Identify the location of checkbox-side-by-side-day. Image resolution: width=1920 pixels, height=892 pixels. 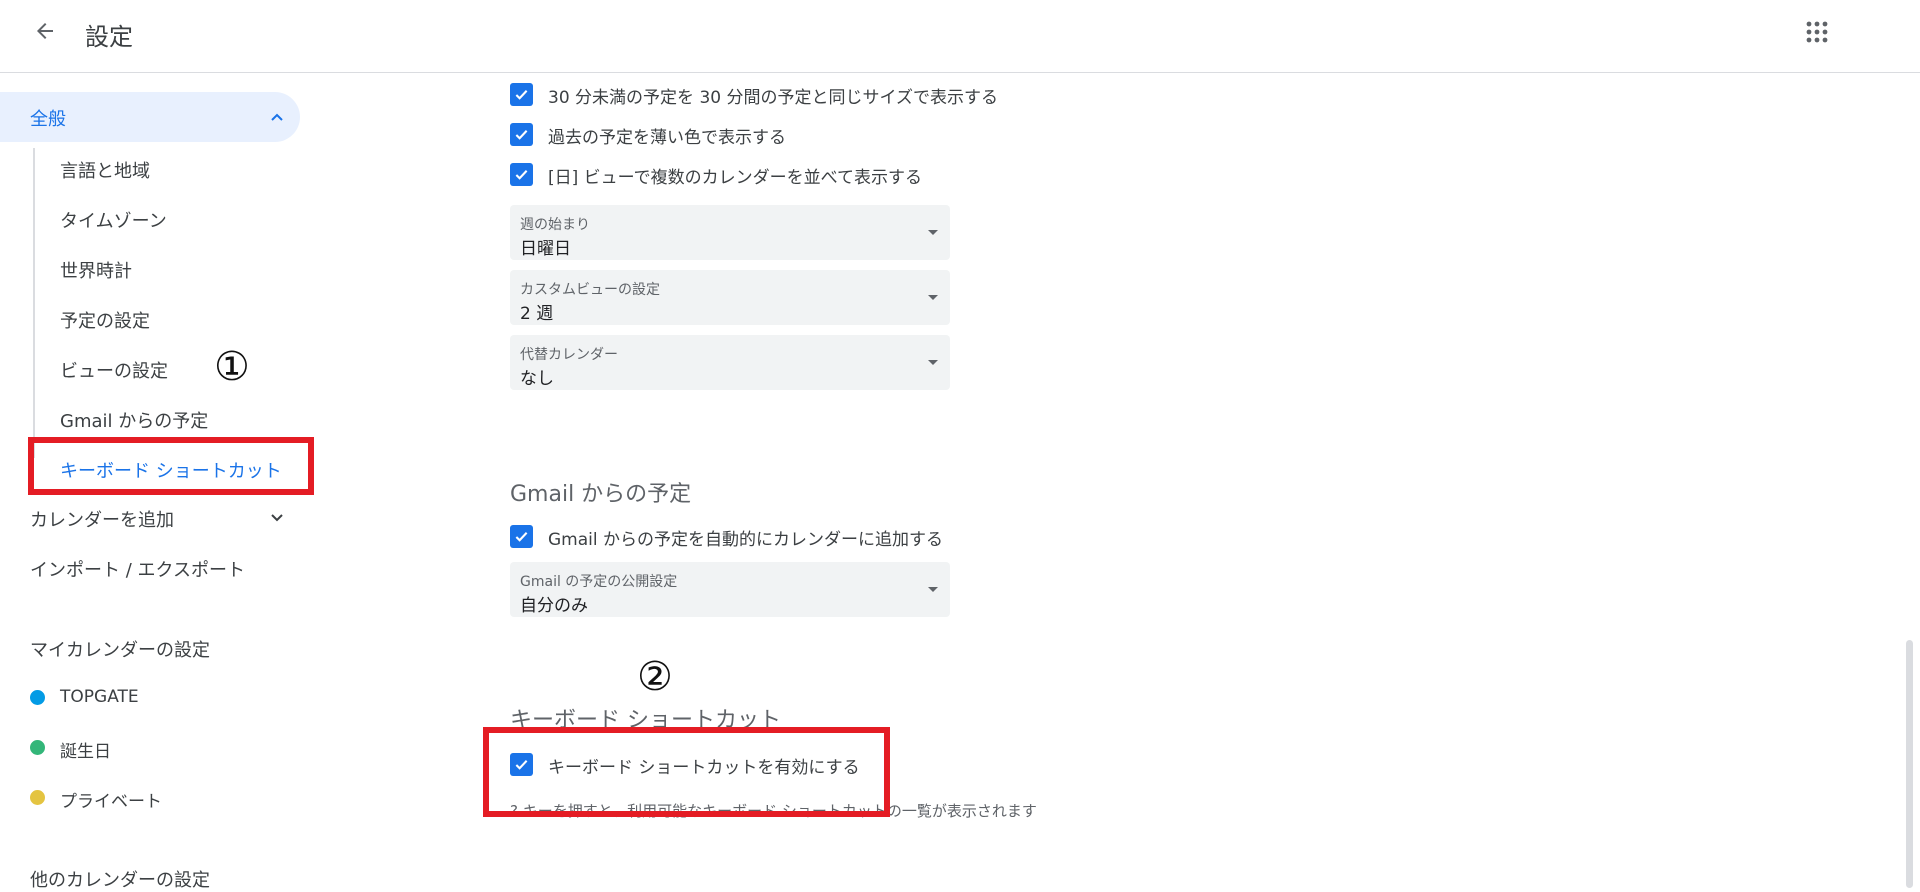
(521, 174).